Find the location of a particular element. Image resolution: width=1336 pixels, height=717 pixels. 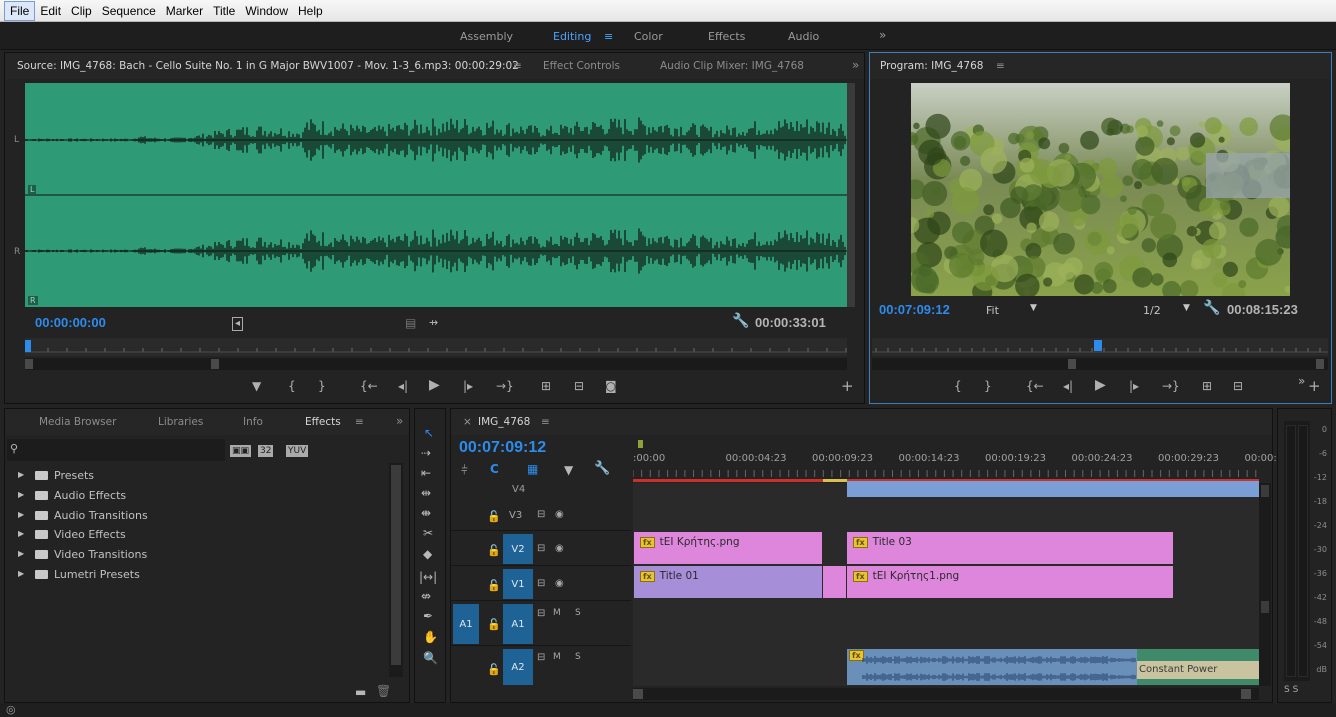

accelerated-effects-icon: ▣▣ is located at coordinates (241, 451).